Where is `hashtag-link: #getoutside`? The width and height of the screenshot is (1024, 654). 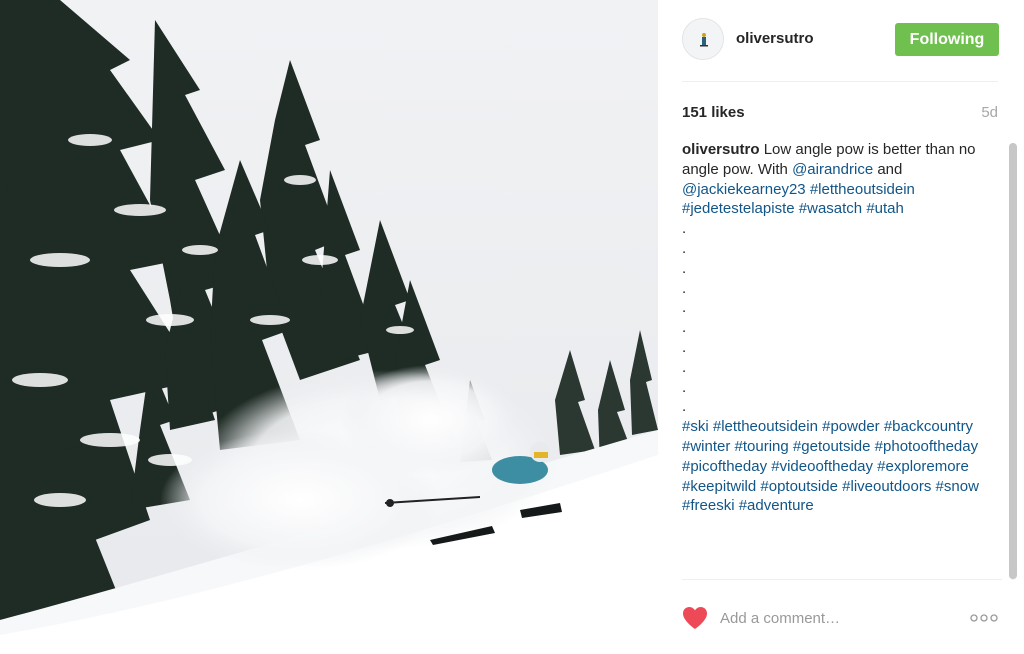 hashtag-link: #getoutside is located at coordinates (832, 446).